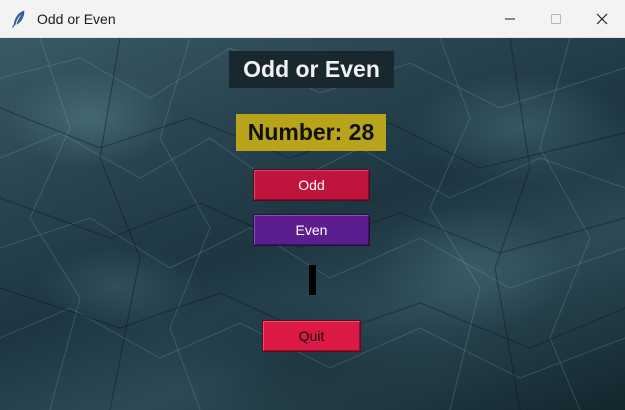 The image size is (625, 410). Describe the element at coordinates (311, 230) in the screenshot. I see `even-button: Even` at that location.